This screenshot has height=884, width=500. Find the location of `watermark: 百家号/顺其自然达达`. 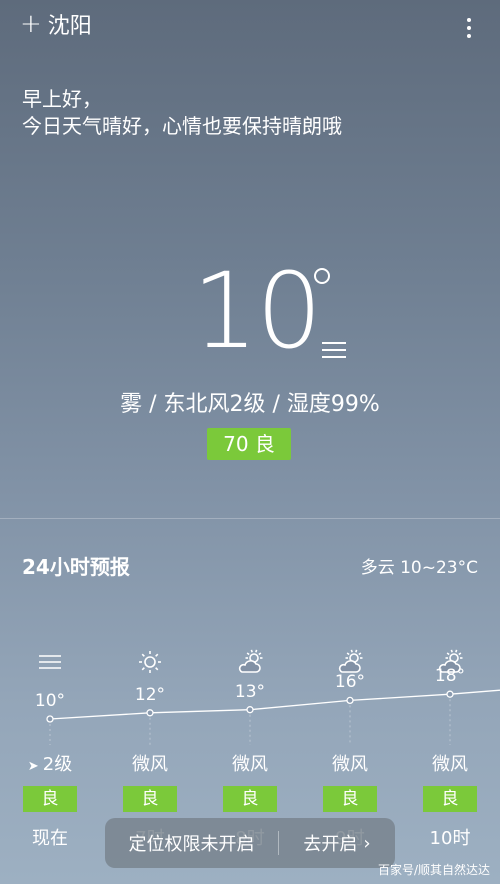

watermark: 百家号/顺其自然达达 is located at coordinates (433, 870).